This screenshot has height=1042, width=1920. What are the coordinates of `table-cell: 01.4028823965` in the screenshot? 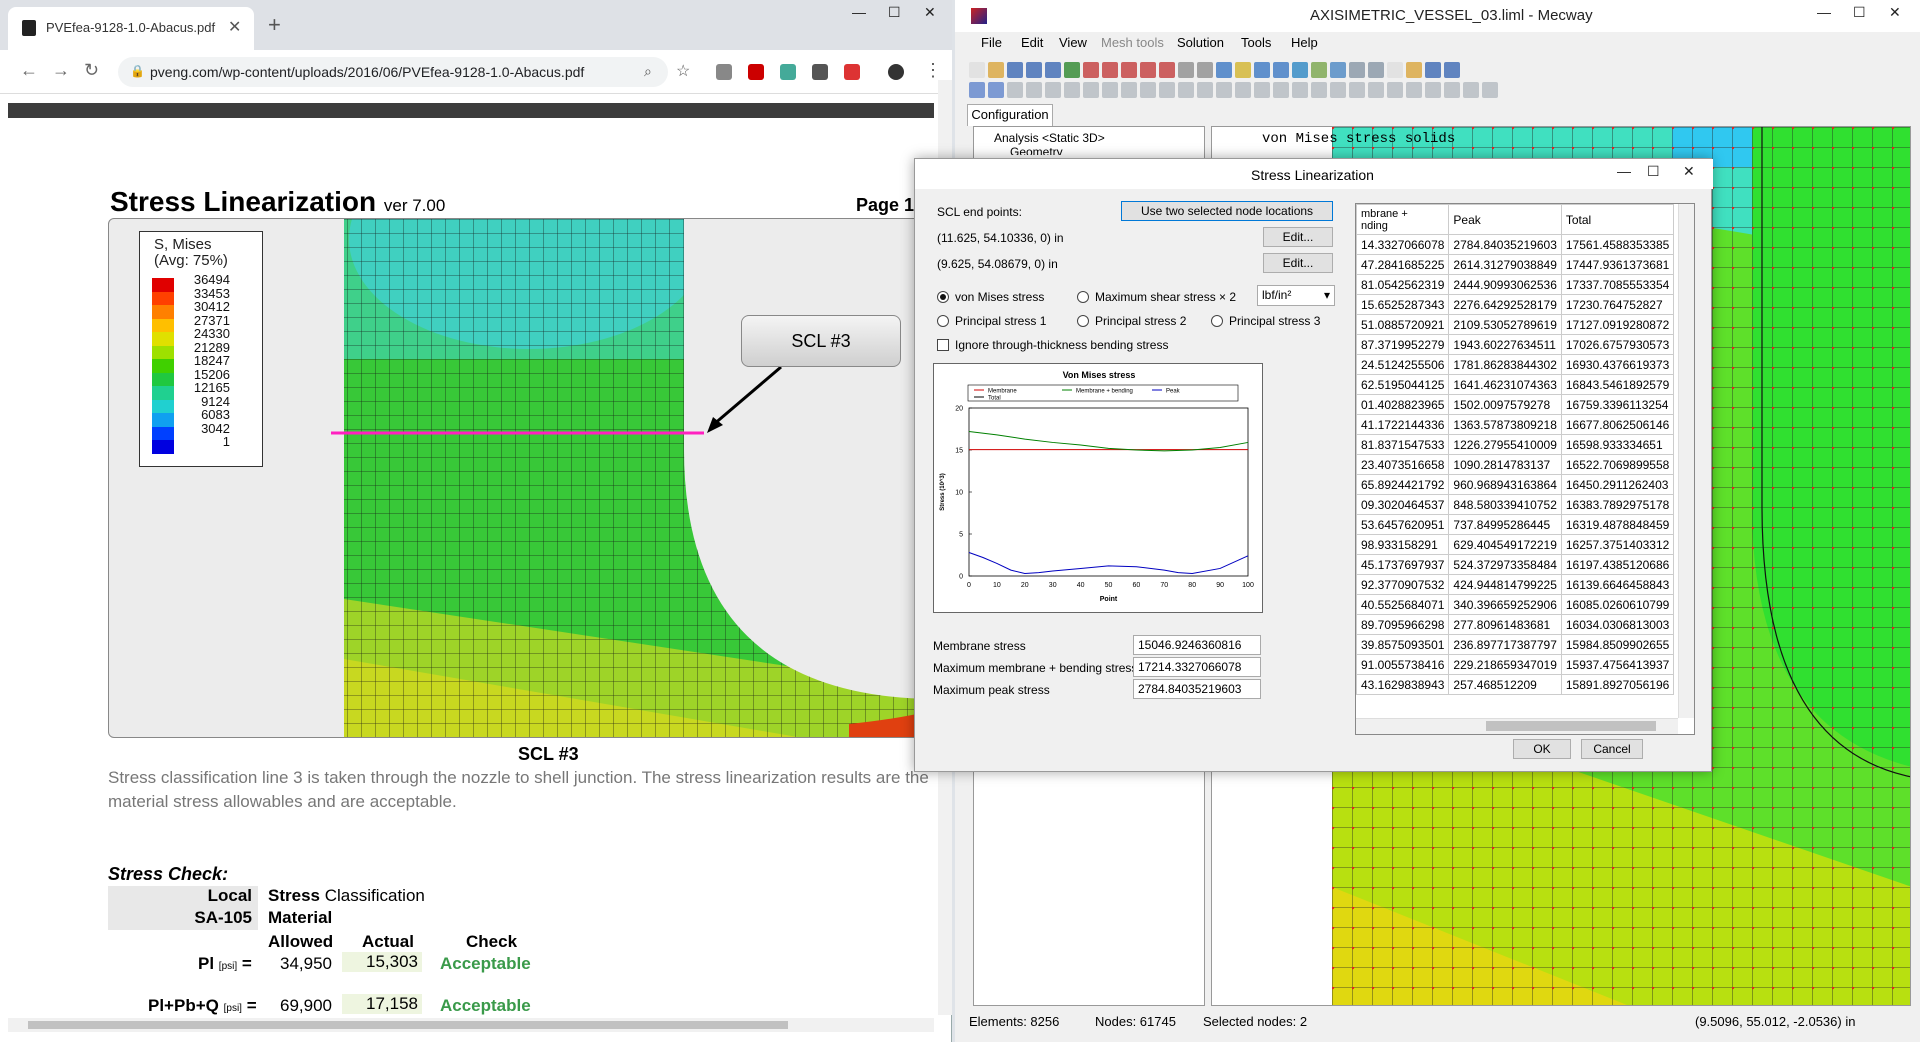 It's located at (1403, 404).